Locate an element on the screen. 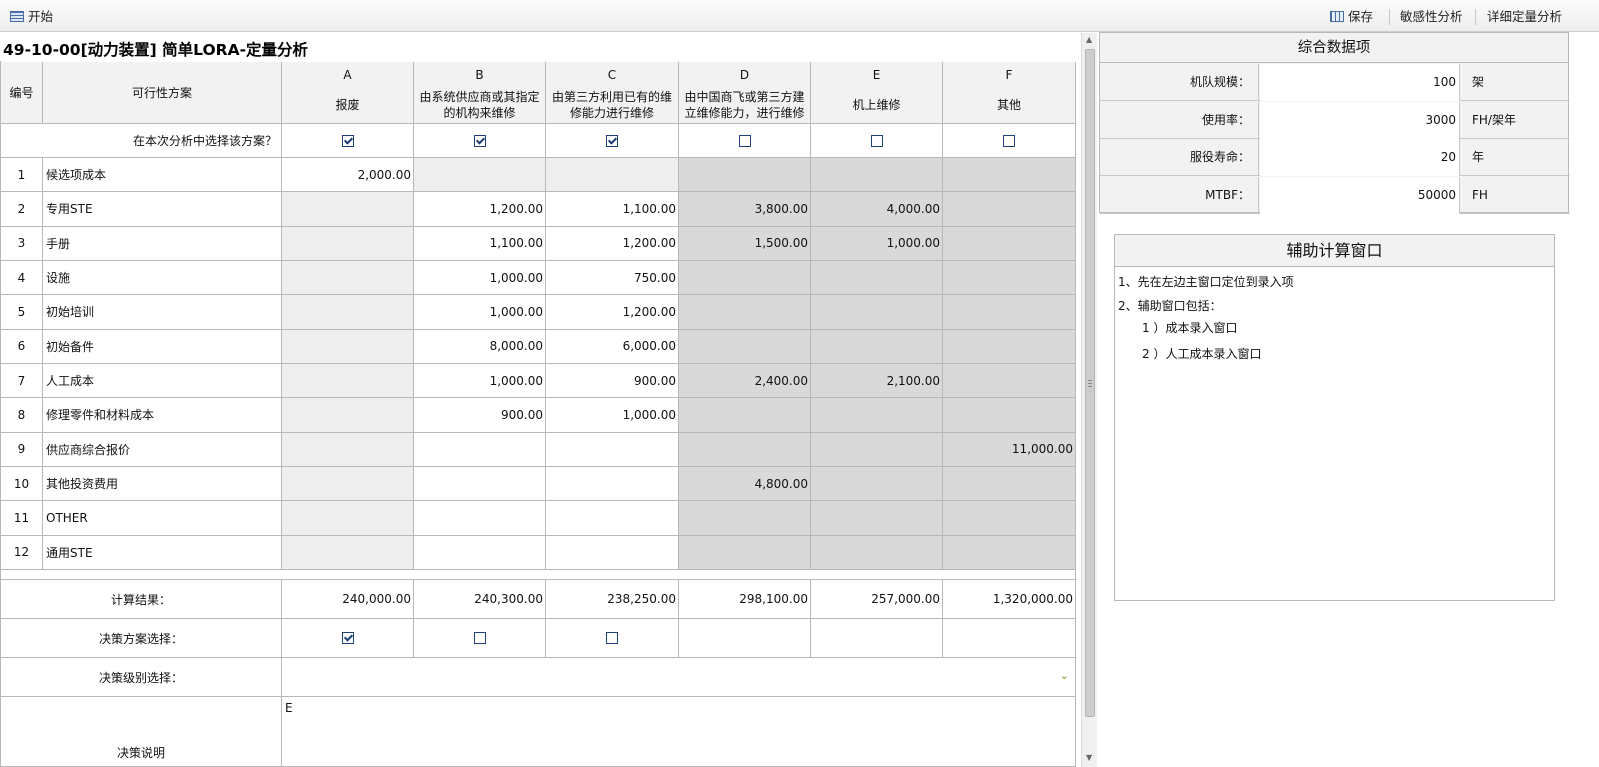 The width and height of the screenshot is (1599, 767). column-letter: A is located at coordinates (347, 75).